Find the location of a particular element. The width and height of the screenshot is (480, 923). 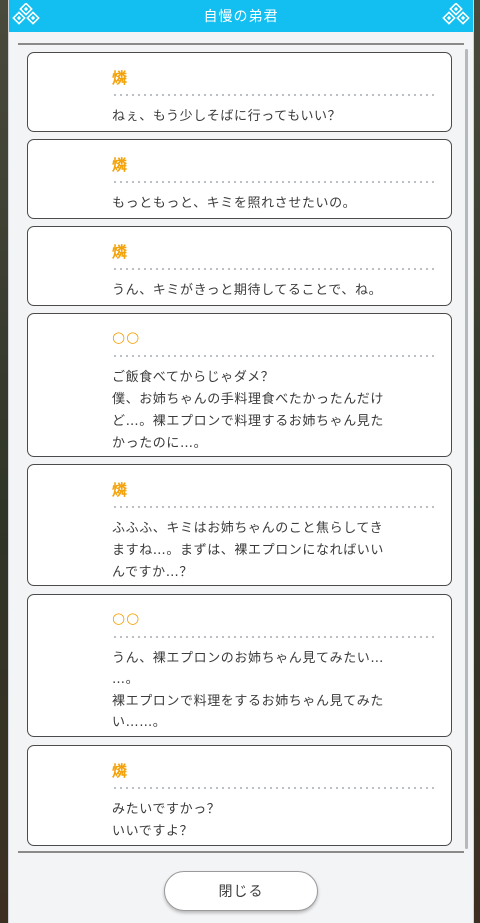

scrollbar-thumb is located at coordinates (466, 449).